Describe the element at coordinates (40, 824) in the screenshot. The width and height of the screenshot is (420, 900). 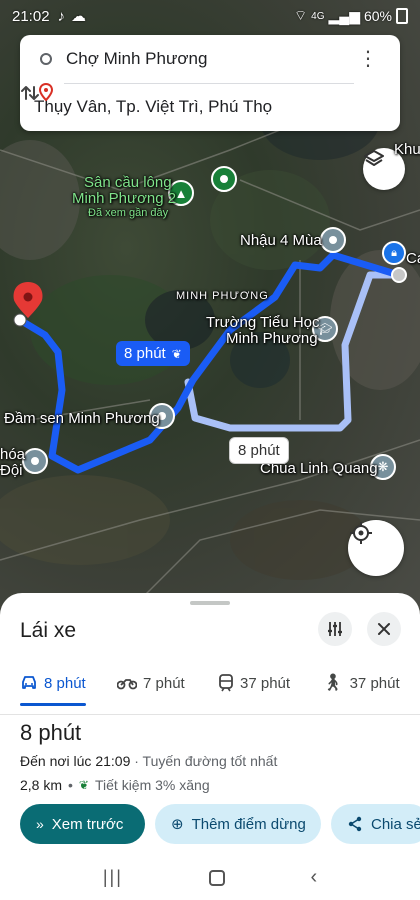
I see `double-chevron-icon: »` at that location.